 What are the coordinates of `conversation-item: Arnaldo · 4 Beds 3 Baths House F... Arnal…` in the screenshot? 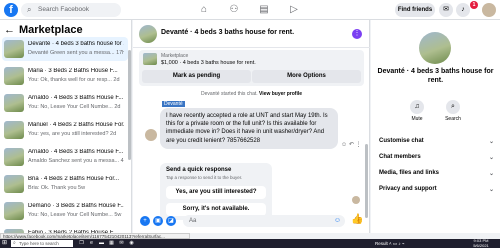 It's located at (65, 157).